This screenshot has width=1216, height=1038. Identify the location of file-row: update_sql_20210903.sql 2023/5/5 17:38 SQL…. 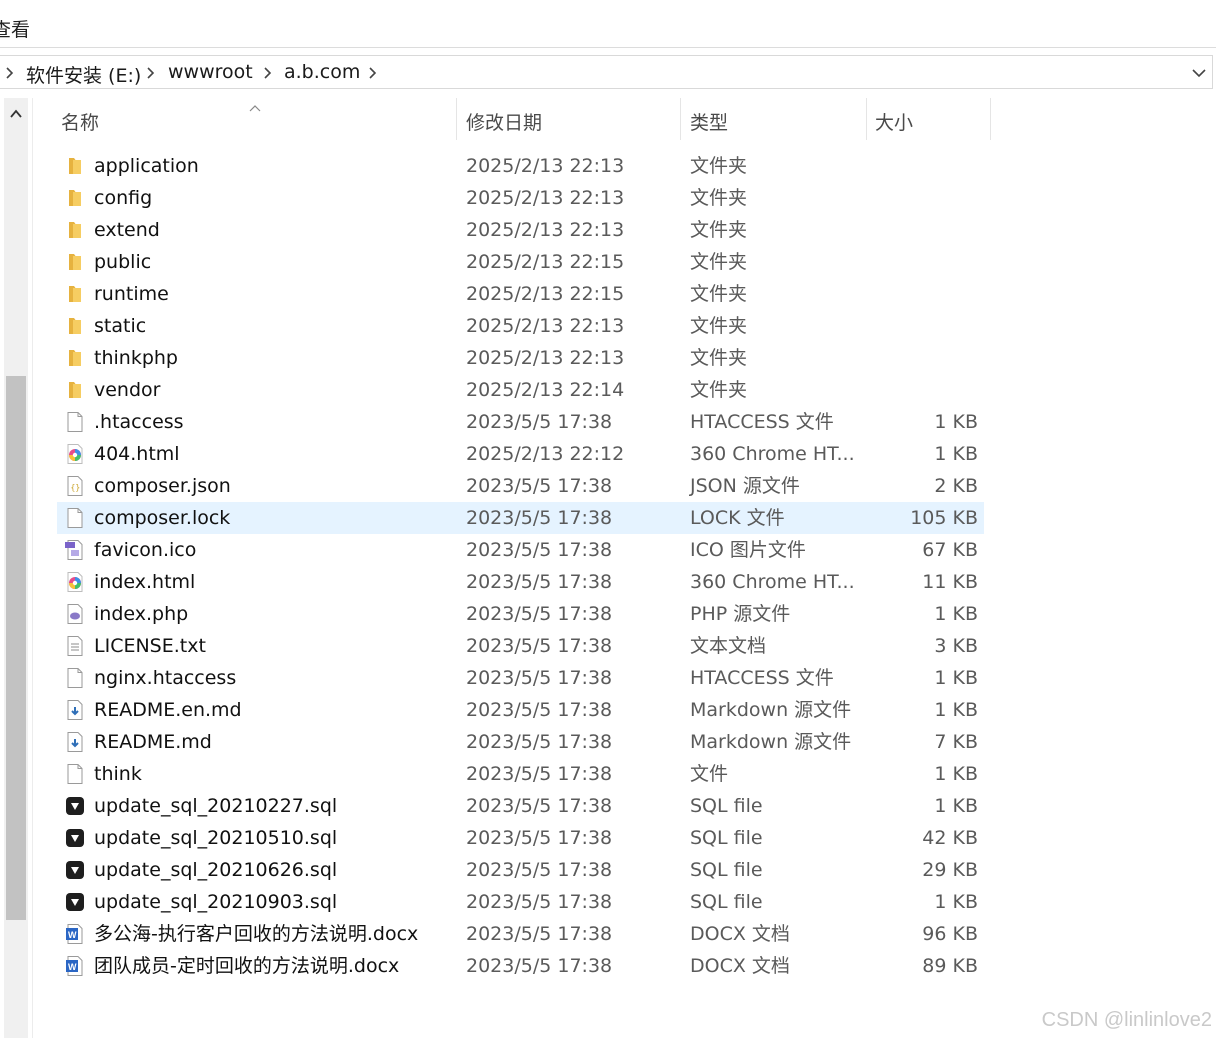
(520, 902).